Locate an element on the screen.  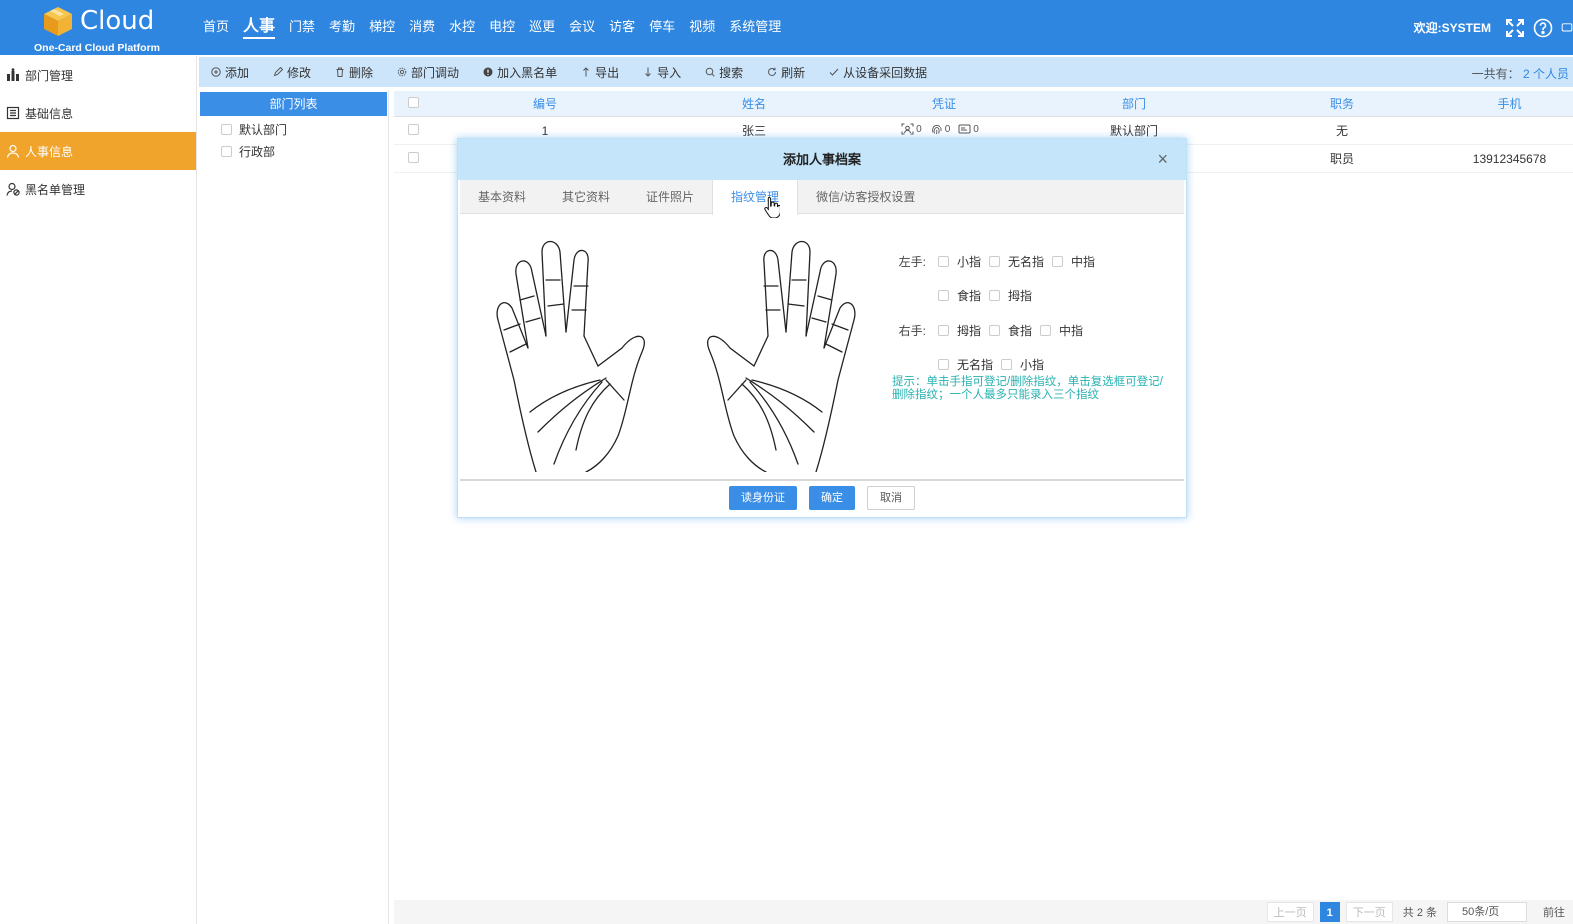
fullscreen-icon is located at coordinates (1515, 28).